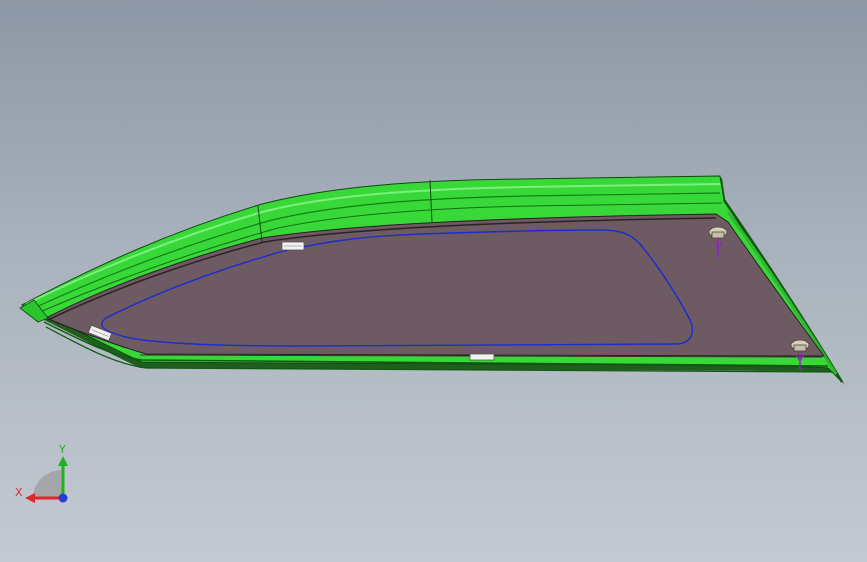 This screenshot has width=867, height=562. I want to click on y-axis-label: Y, so click(62, 449).